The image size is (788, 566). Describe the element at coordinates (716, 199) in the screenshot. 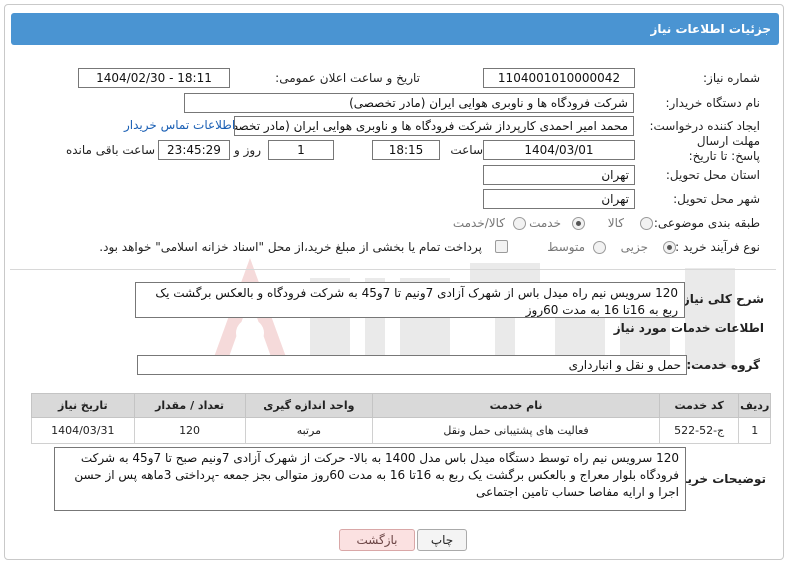

I see `delivery-city-label: شهر محل تحویل:` at that location.